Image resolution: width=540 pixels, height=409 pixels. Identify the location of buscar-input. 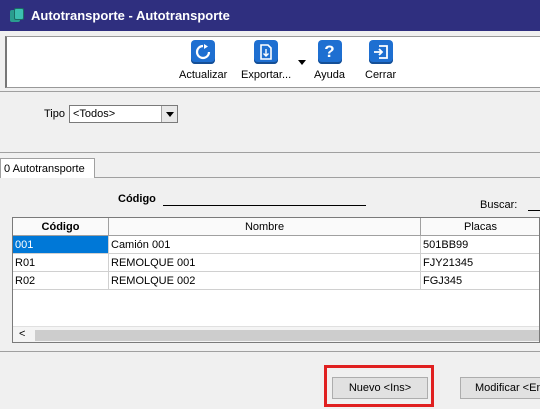
(534, 210).